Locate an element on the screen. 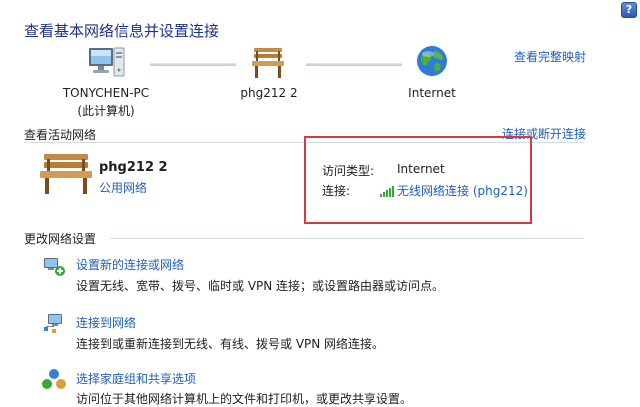 This screenshot has width=640, height=407. globe-icon is located at coordinates (432, 61).